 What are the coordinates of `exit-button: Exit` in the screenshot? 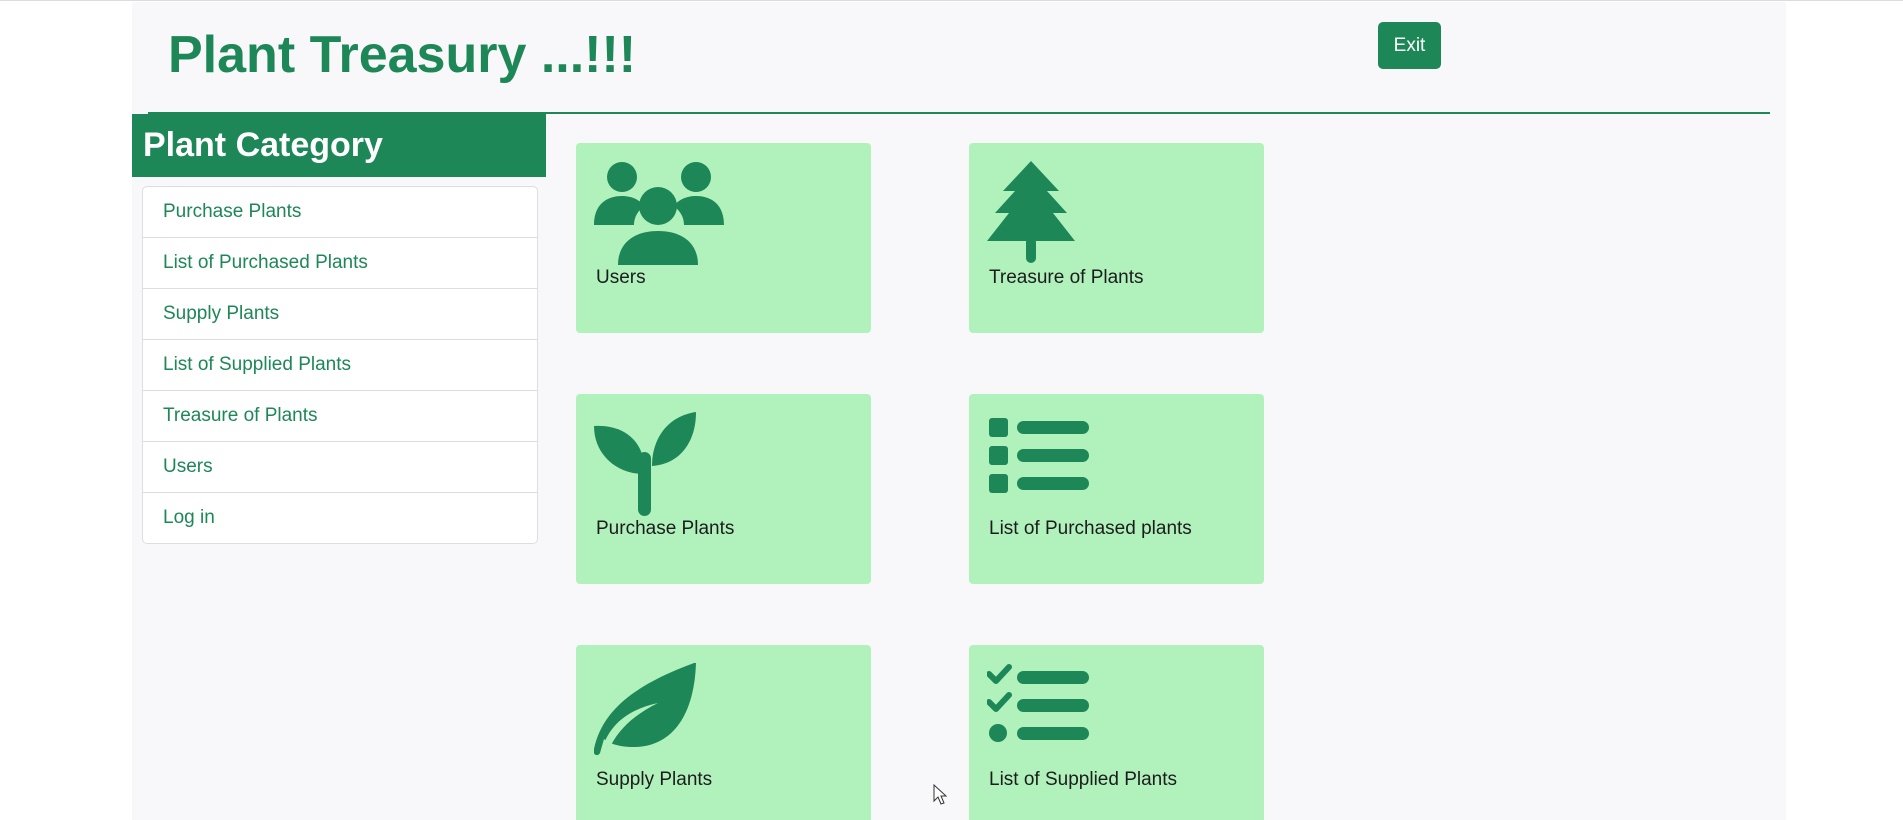 It's located at (1409, 45).